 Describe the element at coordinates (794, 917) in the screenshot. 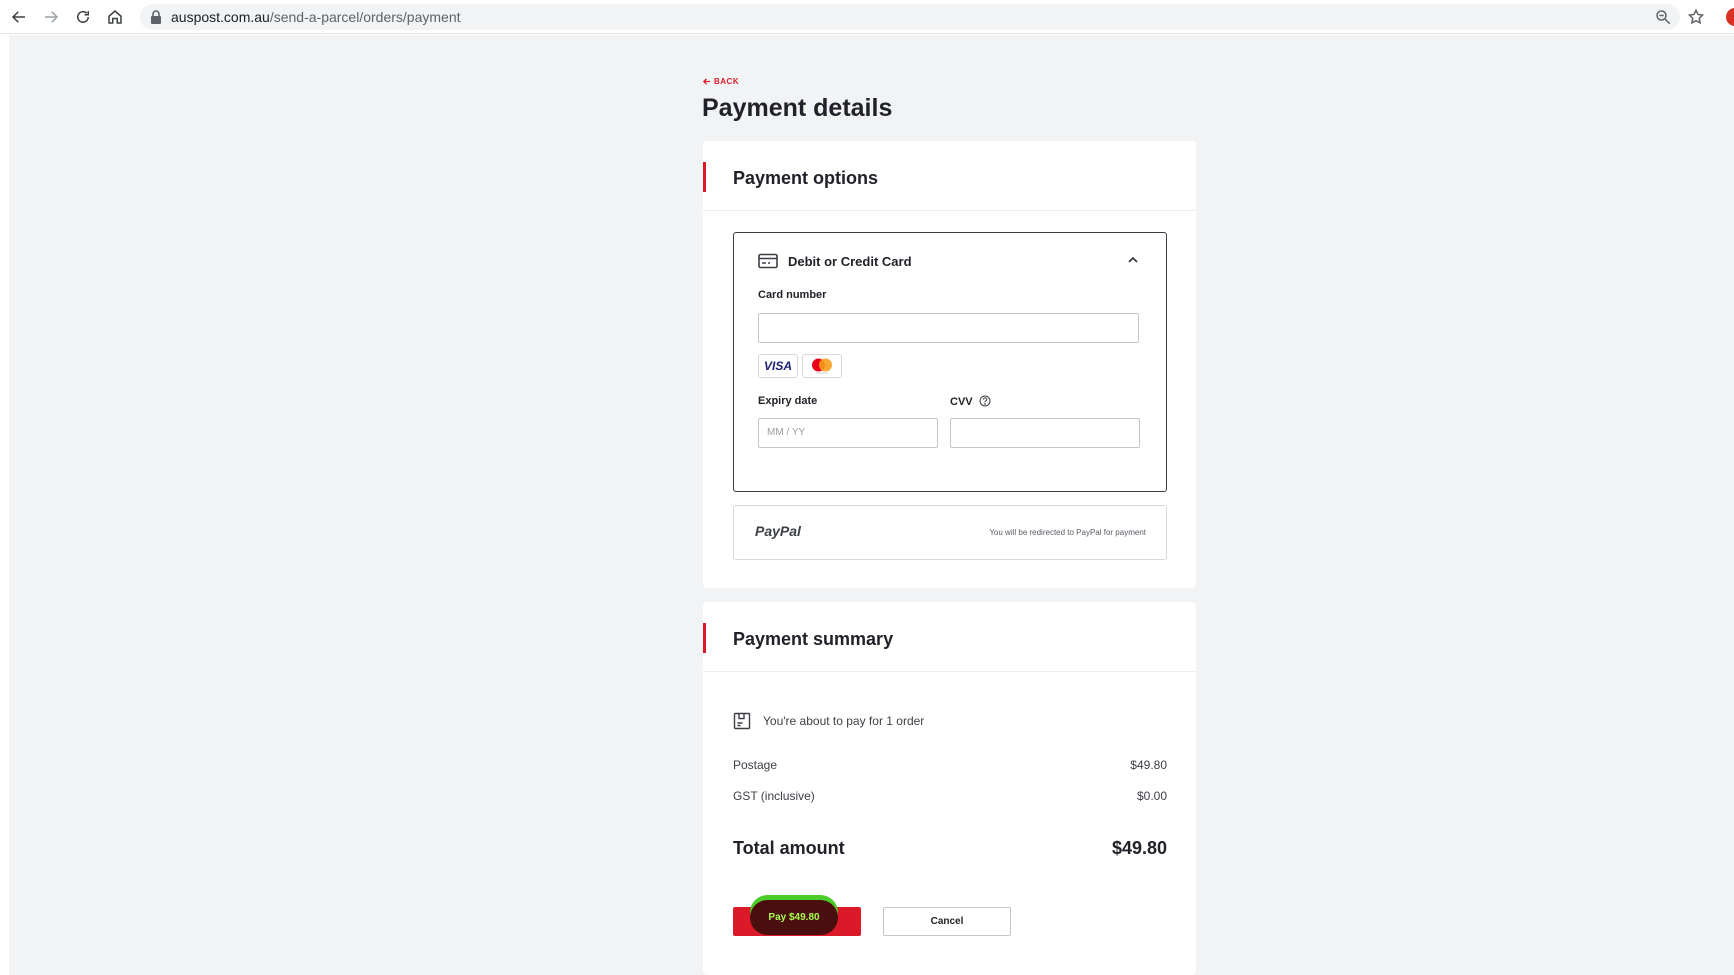

I see `pay-button-highlight: Pay $49.80` at that location.